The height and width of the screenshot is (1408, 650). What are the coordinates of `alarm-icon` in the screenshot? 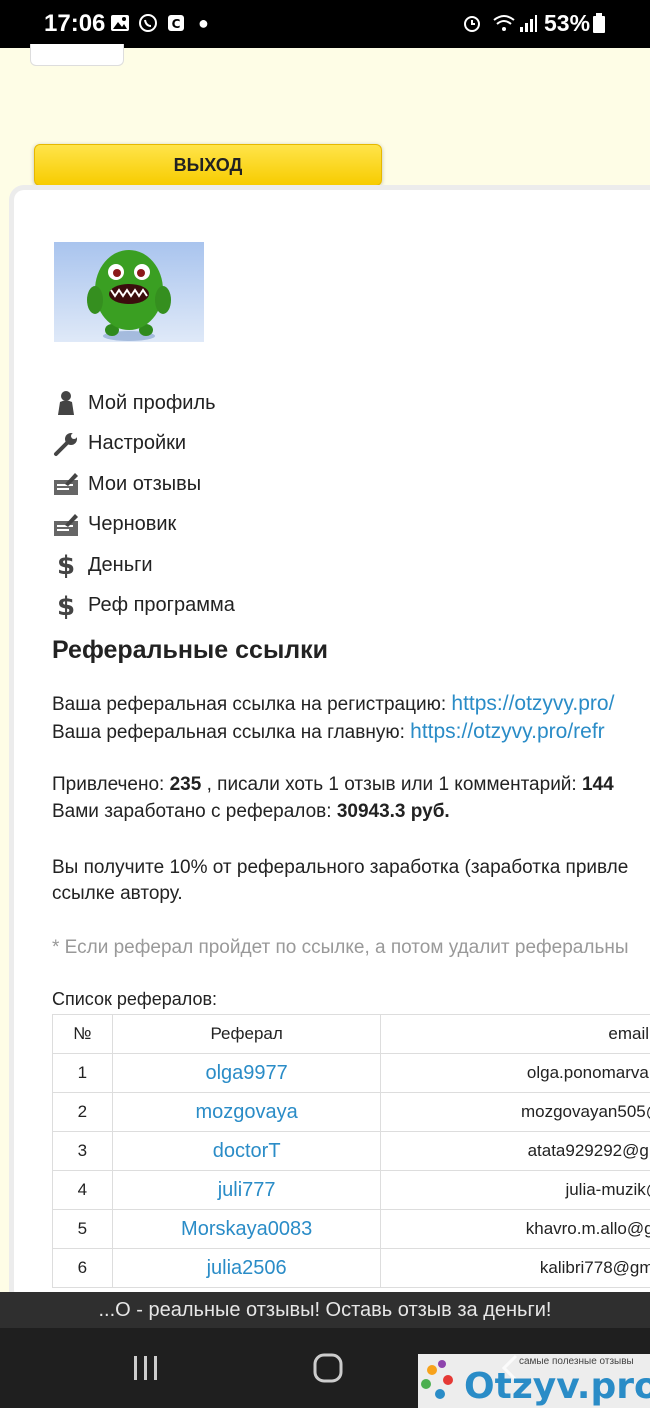 It's located at (472, 24).